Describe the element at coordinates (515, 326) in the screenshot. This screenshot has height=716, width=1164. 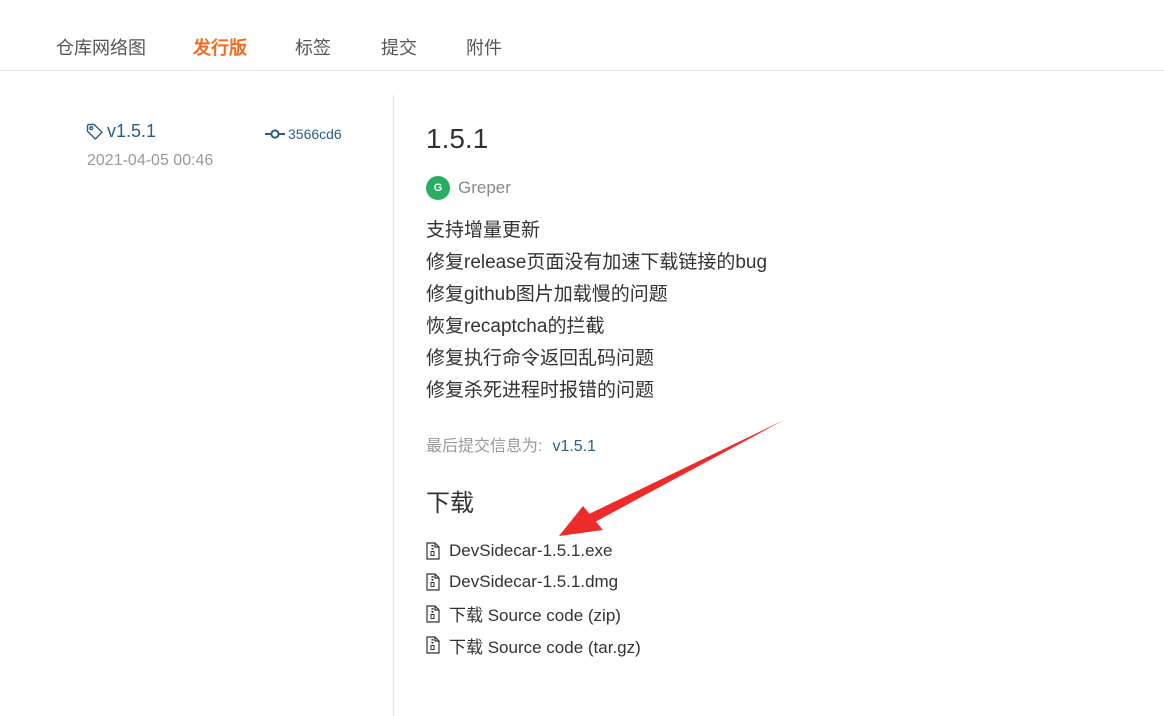
I see `release-note: 恢复recaptcha的拦截` at that location.